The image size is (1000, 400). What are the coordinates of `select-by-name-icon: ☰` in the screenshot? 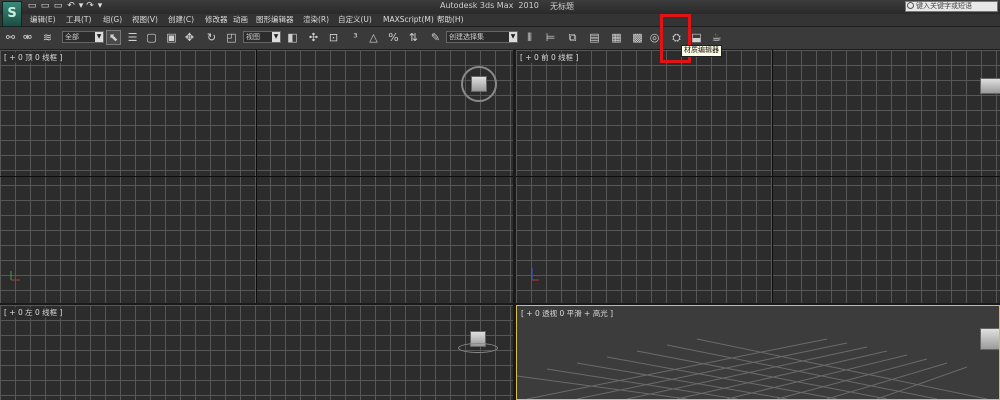 It's located at (132, 37).